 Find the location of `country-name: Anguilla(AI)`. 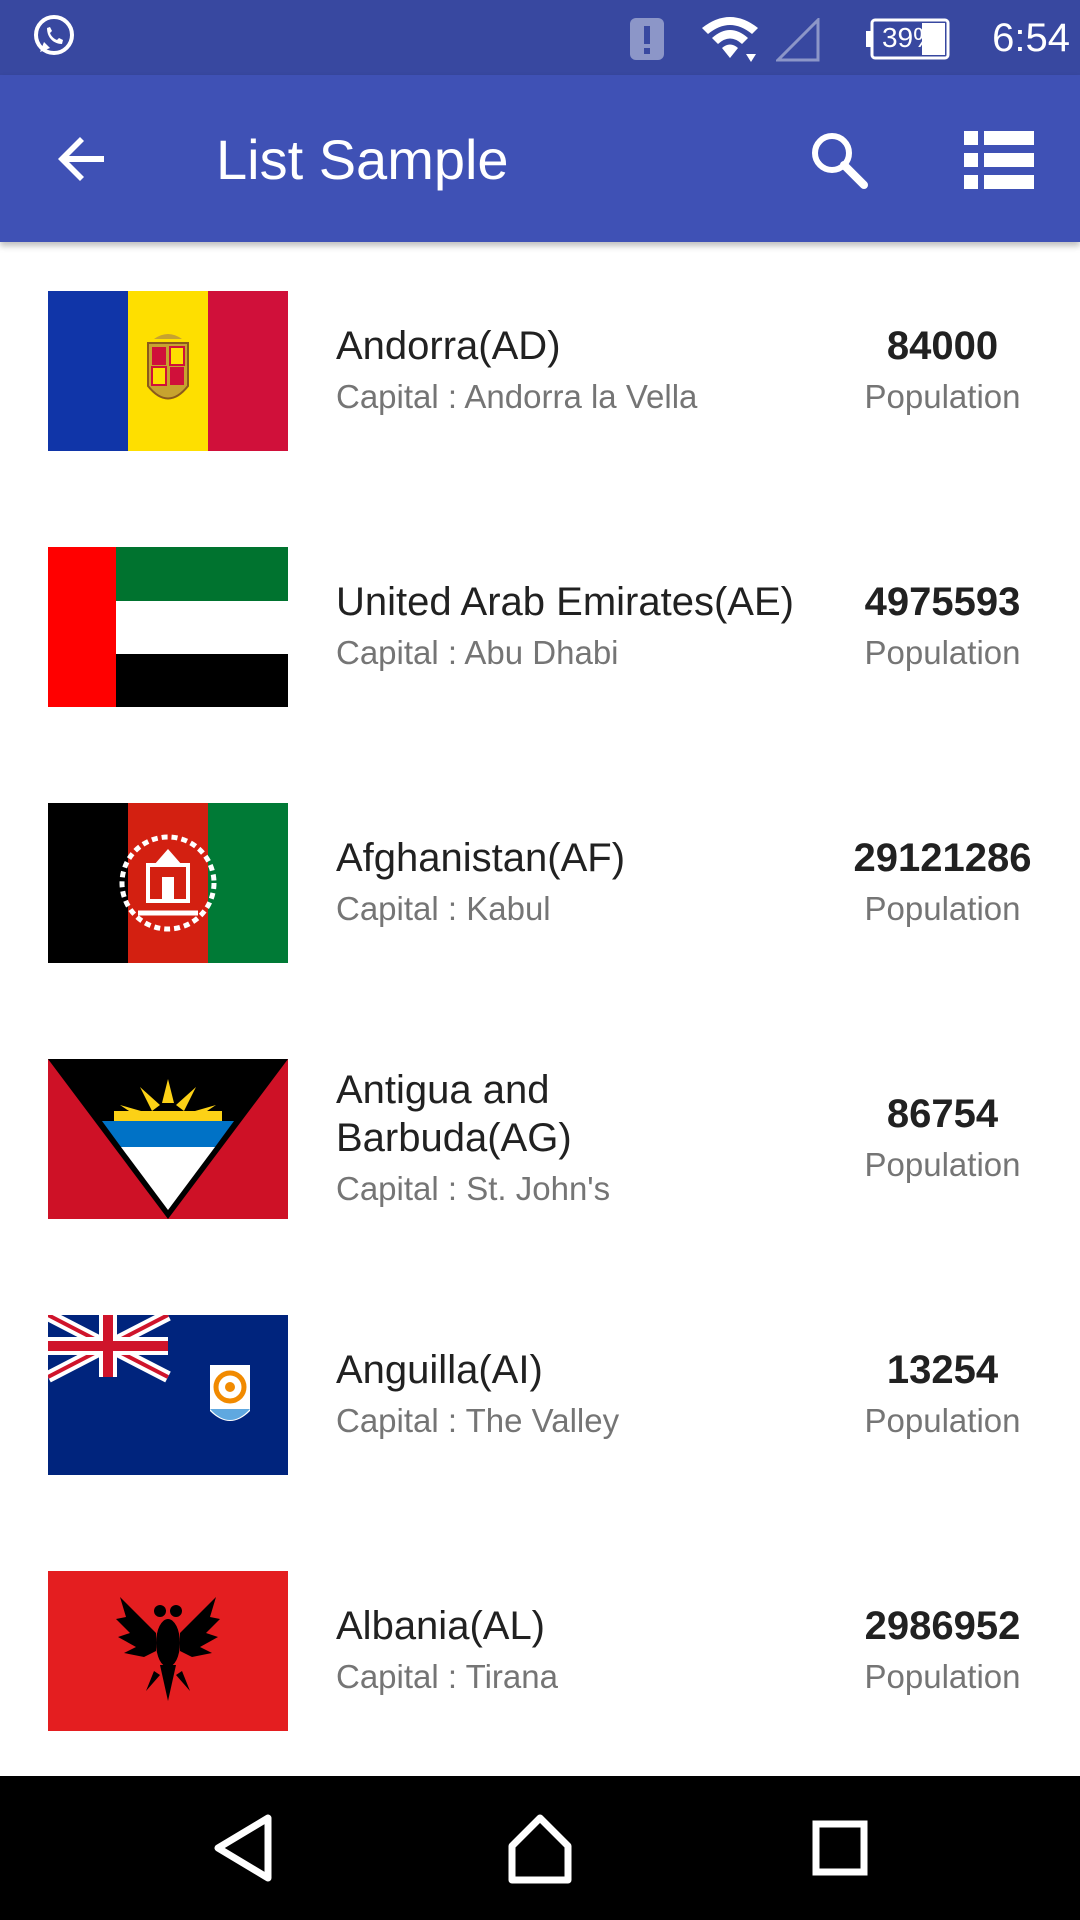

country-name: Anguilla(AI) is located at coordinates (439, 1370).